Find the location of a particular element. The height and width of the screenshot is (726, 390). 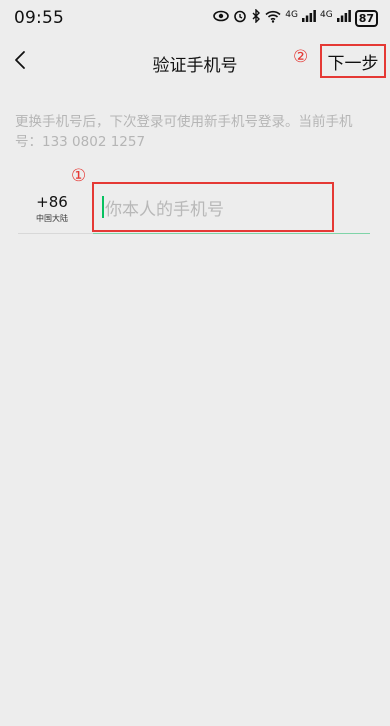

status-icons: 4G 4G 87 is located at coordinates (295, 17).